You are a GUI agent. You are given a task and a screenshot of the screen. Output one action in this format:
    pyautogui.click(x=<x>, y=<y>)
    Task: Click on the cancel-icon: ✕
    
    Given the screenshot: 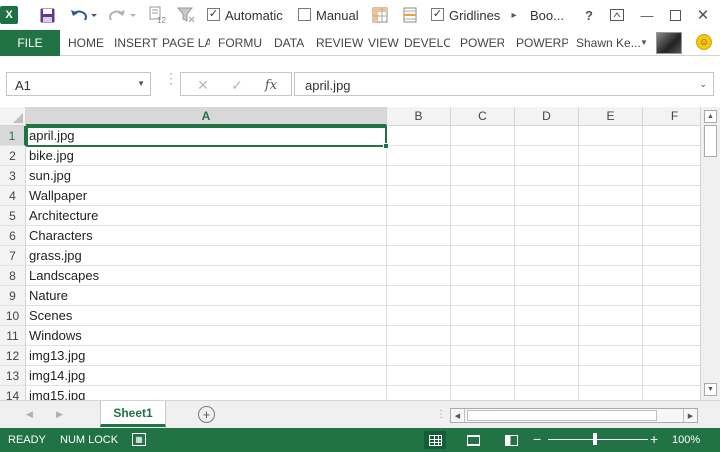 What is the action you would take?
    pyautogui.click(x=203, y=85)
    